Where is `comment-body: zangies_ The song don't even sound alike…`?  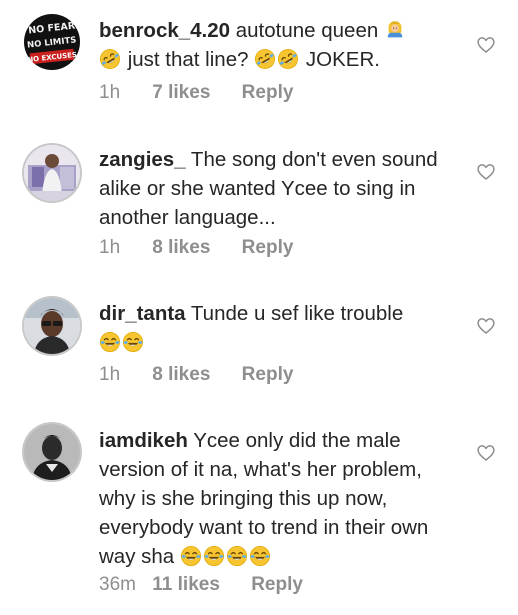
comment-body: zangies_ The song don't even sound alike… is located at coordinates (281, 188).